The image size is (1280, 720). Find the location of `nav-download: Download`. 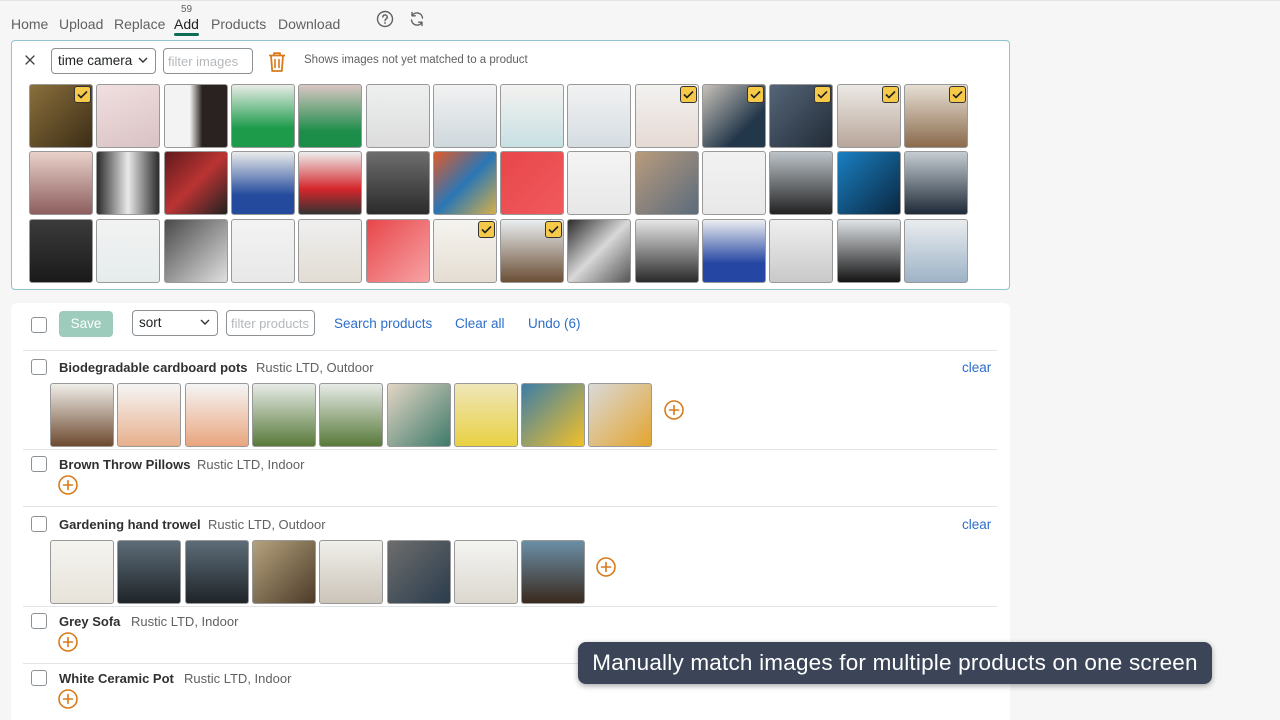

nav-download: Download is located at coordinates (309, 24).